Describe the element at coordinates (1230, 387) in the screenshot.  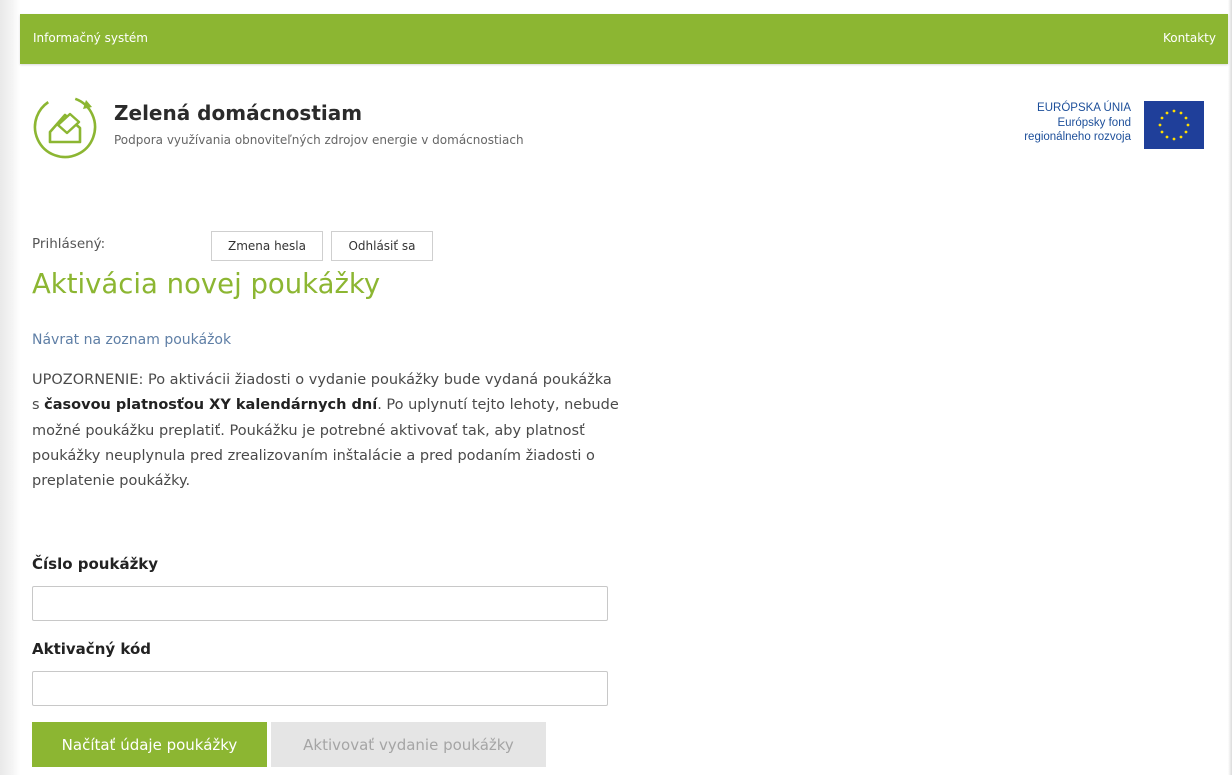
I see `window-frame-right` at that location.